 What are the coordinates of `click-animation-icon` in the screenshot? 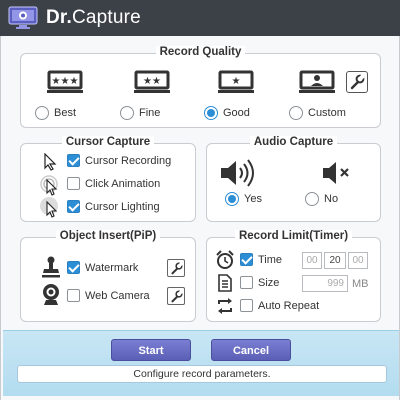 It's located at (49, 185).